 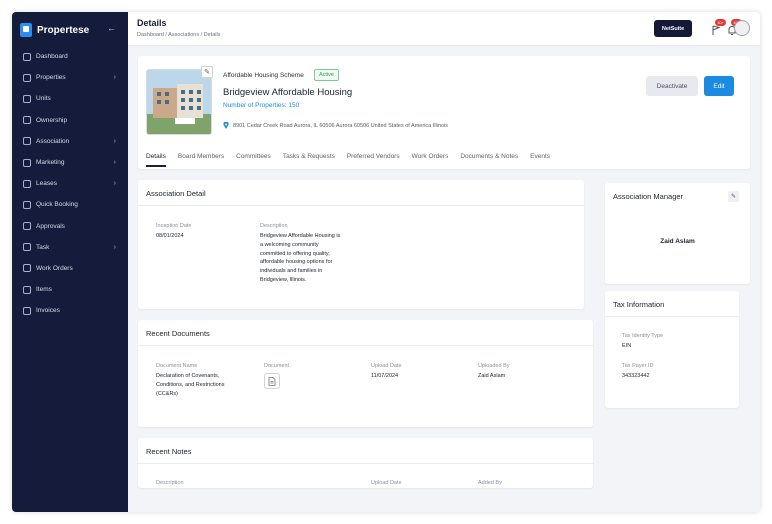 I want to click on sidebar-item-label: Units, so click(x=43, y=99).